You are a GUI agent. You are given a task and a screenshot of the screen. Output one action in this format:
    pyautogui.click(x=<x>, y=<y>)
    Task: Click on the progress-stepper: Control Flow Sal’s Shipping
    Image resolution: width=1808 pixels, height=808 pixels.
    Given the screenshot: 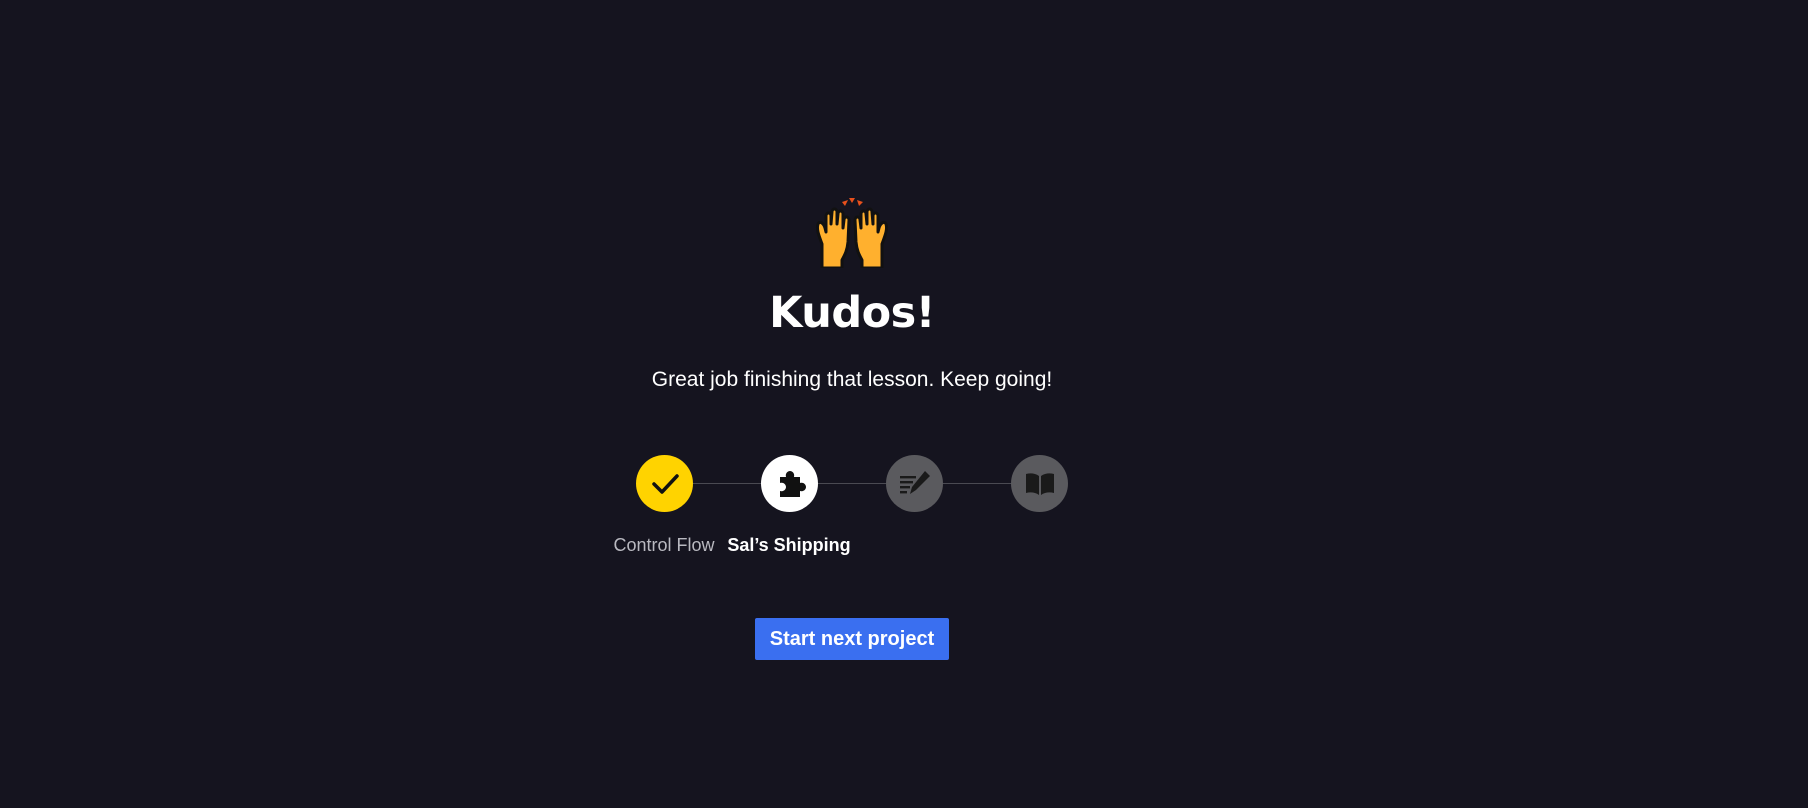 What is the action you would take?
    pyautogui.click(x=904, y=515)
    